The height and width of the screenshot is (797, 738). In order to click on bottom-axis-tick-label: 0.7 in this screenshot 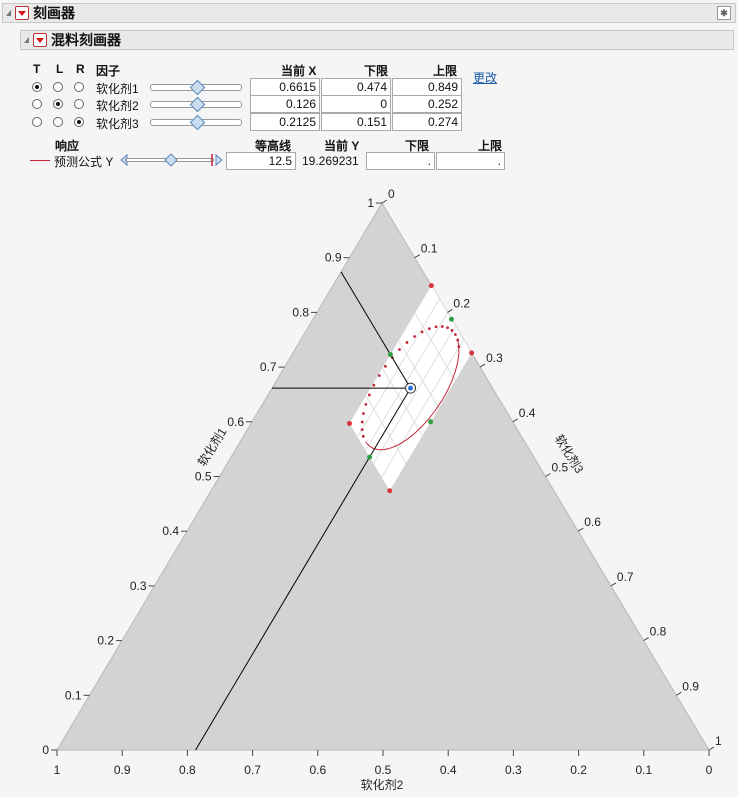, I will do `click(252, 770)`.